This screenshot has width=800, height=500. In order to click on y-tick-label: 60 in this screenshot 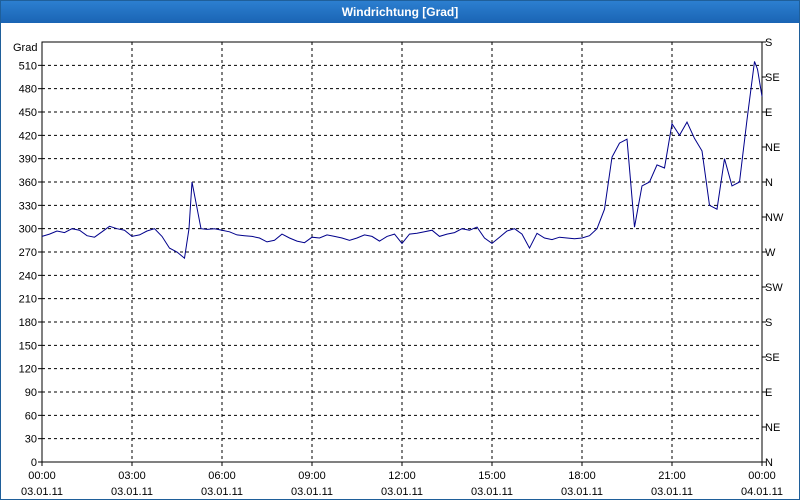, I will do `click(31, 416)`.